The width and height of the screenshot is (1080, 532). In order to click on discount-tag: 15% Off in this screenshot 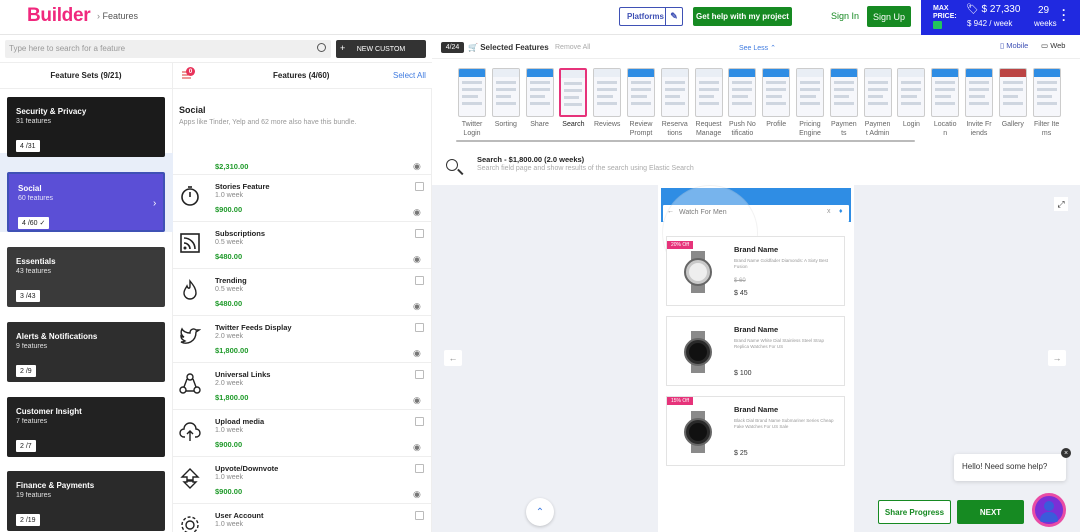, I will do `click(680, 401)`.